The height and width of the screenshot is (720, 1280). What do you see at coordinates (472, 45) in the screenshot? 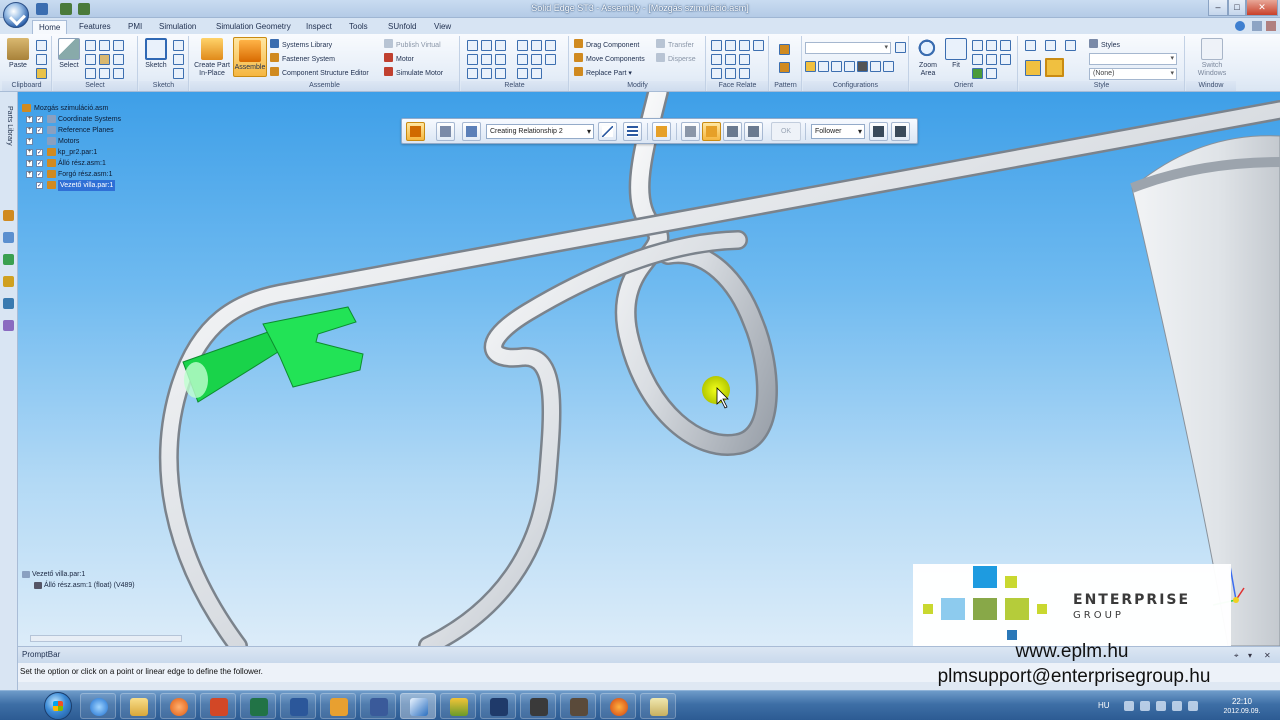
I see `mate-icon` at bounding box center [472, 45].